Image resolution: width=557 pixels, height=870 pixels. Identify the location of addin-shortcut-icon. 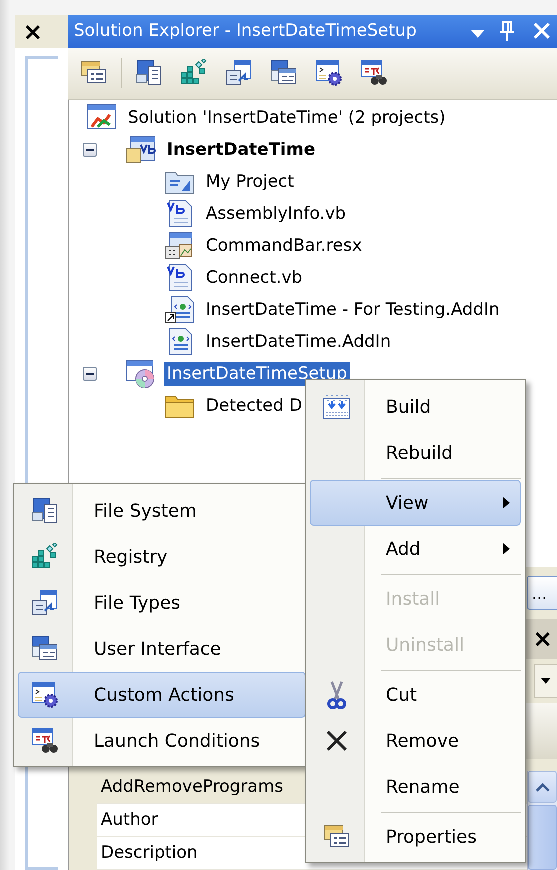
(180, 309).